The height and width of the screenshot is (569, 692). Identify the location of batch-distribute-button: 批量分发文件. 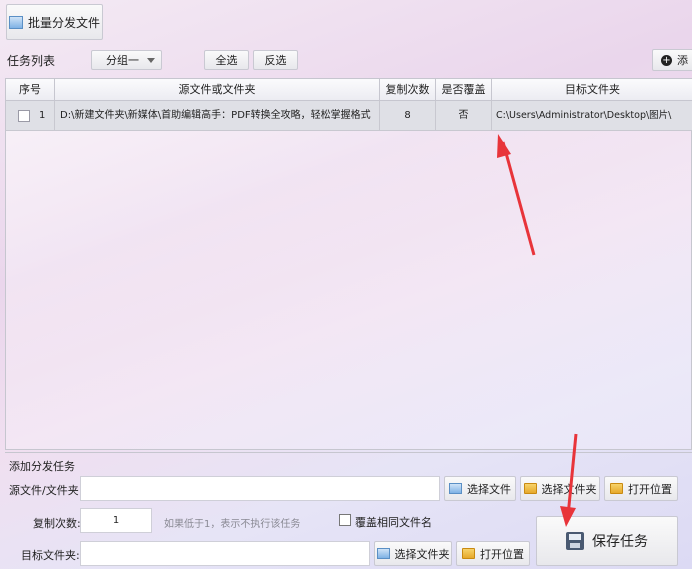
(54, 22).